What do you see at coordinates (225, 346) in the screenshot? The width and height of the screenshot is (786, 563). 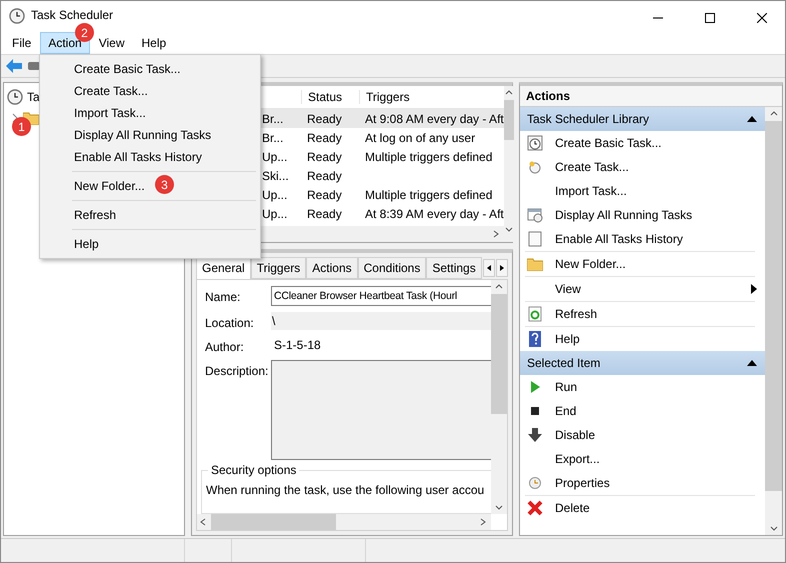 I see `field-label: Author:` at bounding box center [225, 346].